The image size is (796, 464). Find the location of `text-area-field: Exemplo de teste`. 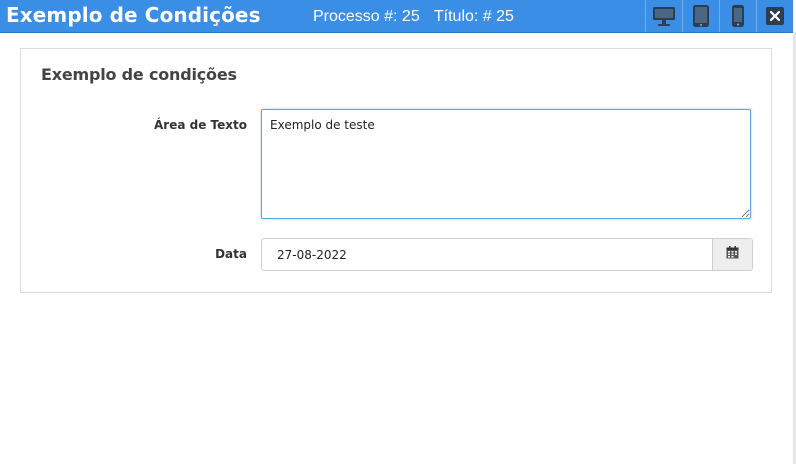

text-area-field: Exemplo de teste is located at coordinates (506, 164).